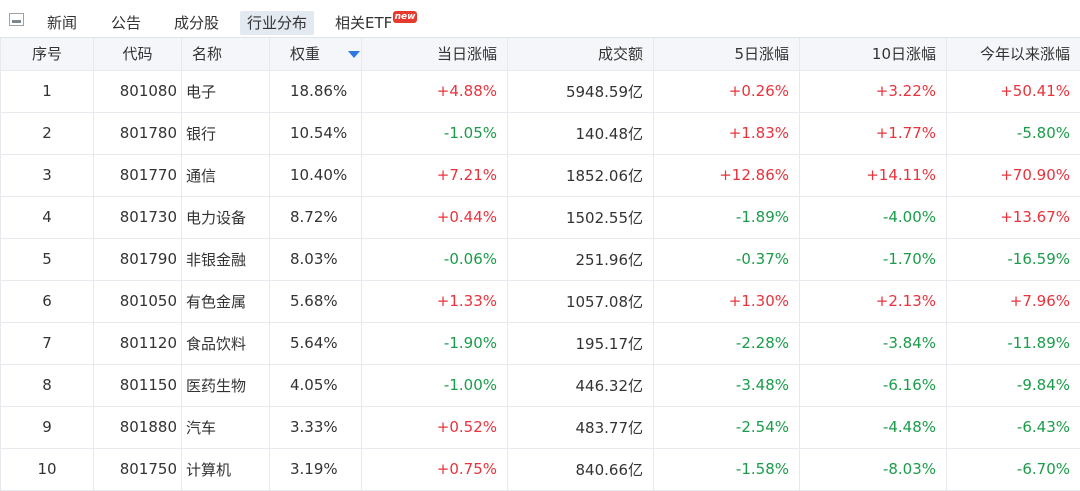  Describe the element at coordinates (47, 427) in the screenshot. I see `cell-index: 9` at that location.